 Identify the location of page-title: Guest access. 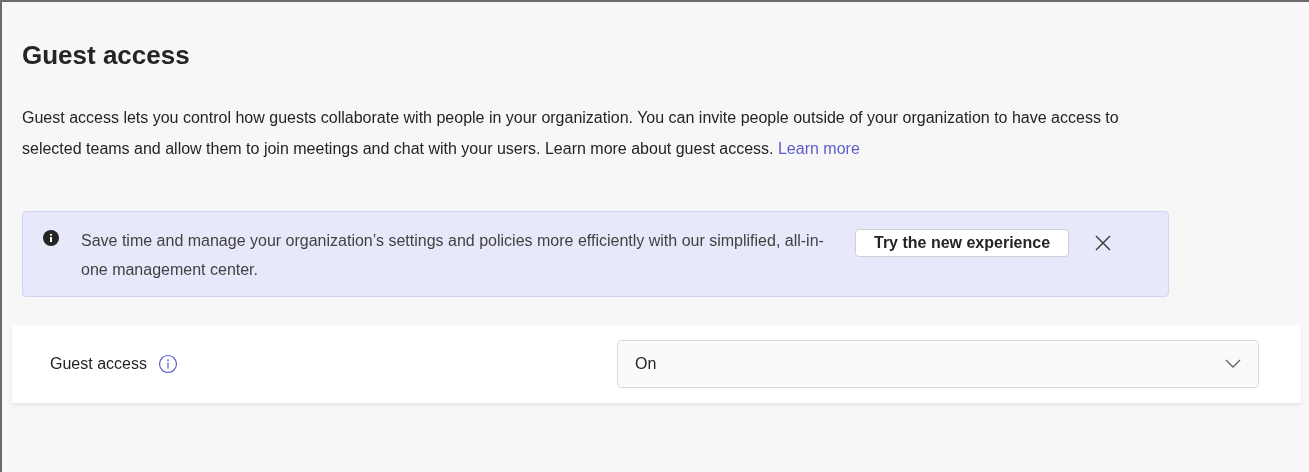
(106, 55).